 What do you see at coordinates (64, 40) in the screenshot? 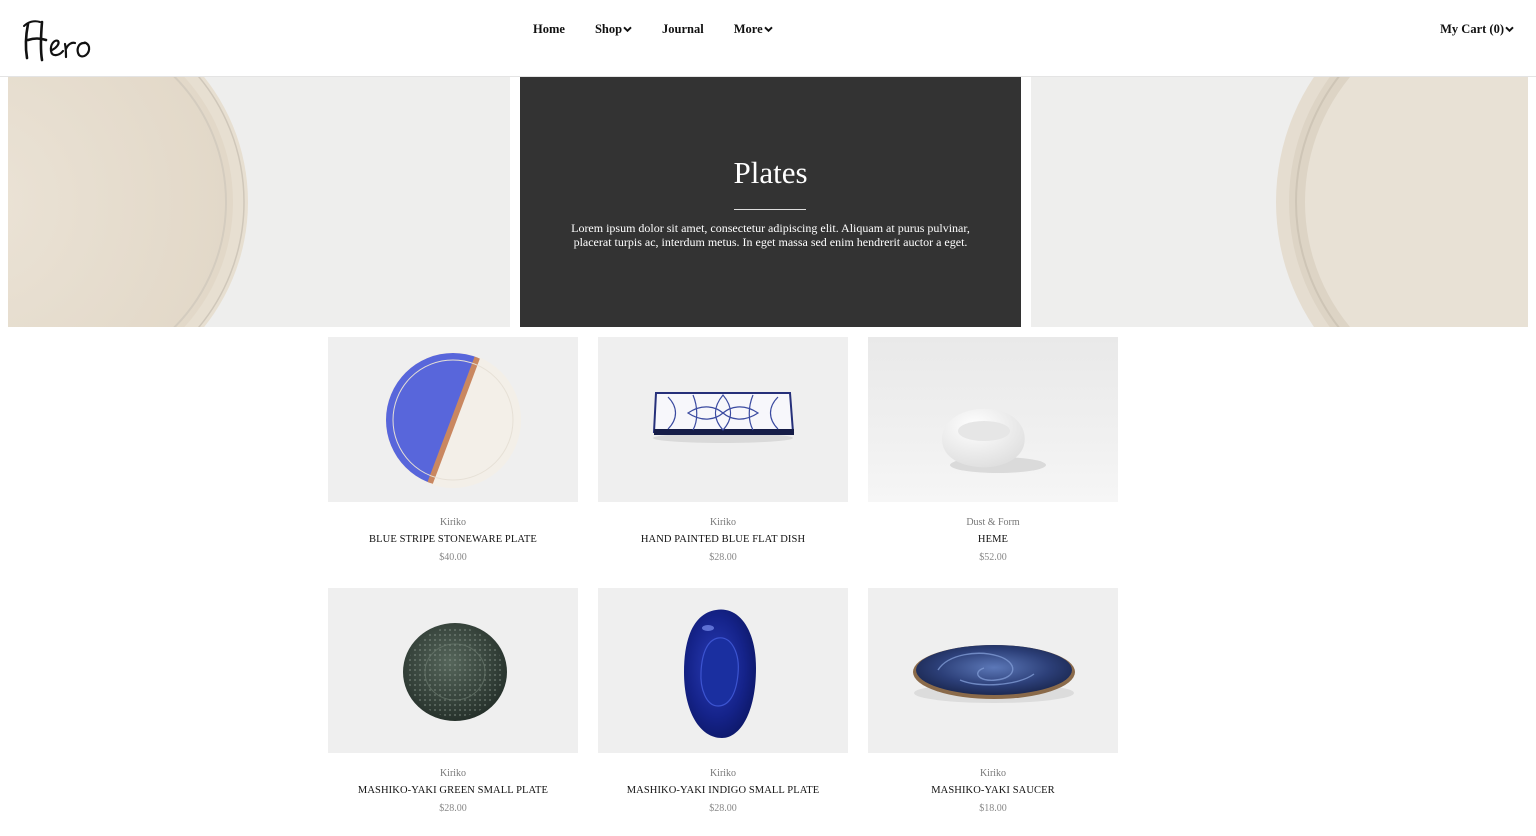
I see `hero-logo` at bounding box center [64, 40].